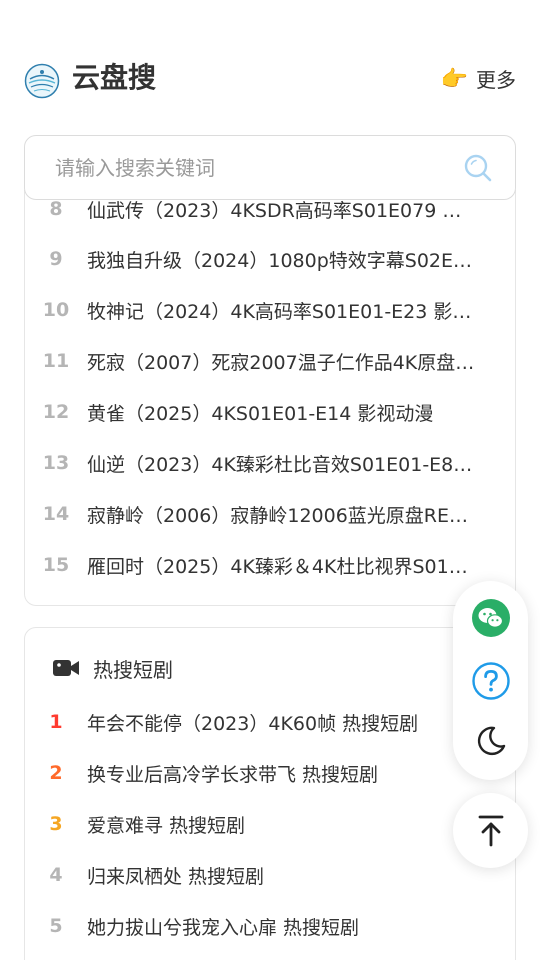 The height and width of the screenshot is (960, 540). I want to click on list-item-rank: 9, so click(56, 259).